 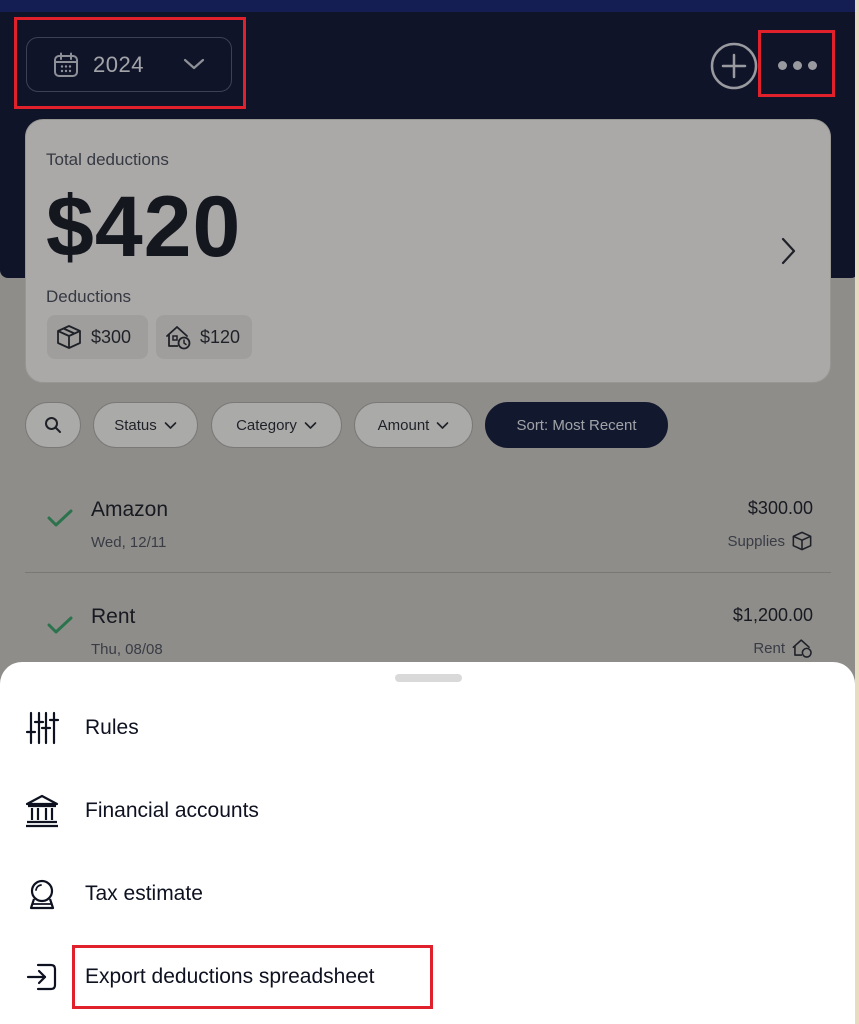 I want to click on menu-item-label: Export deductions spreadsheet, so click(x=230, y=976).